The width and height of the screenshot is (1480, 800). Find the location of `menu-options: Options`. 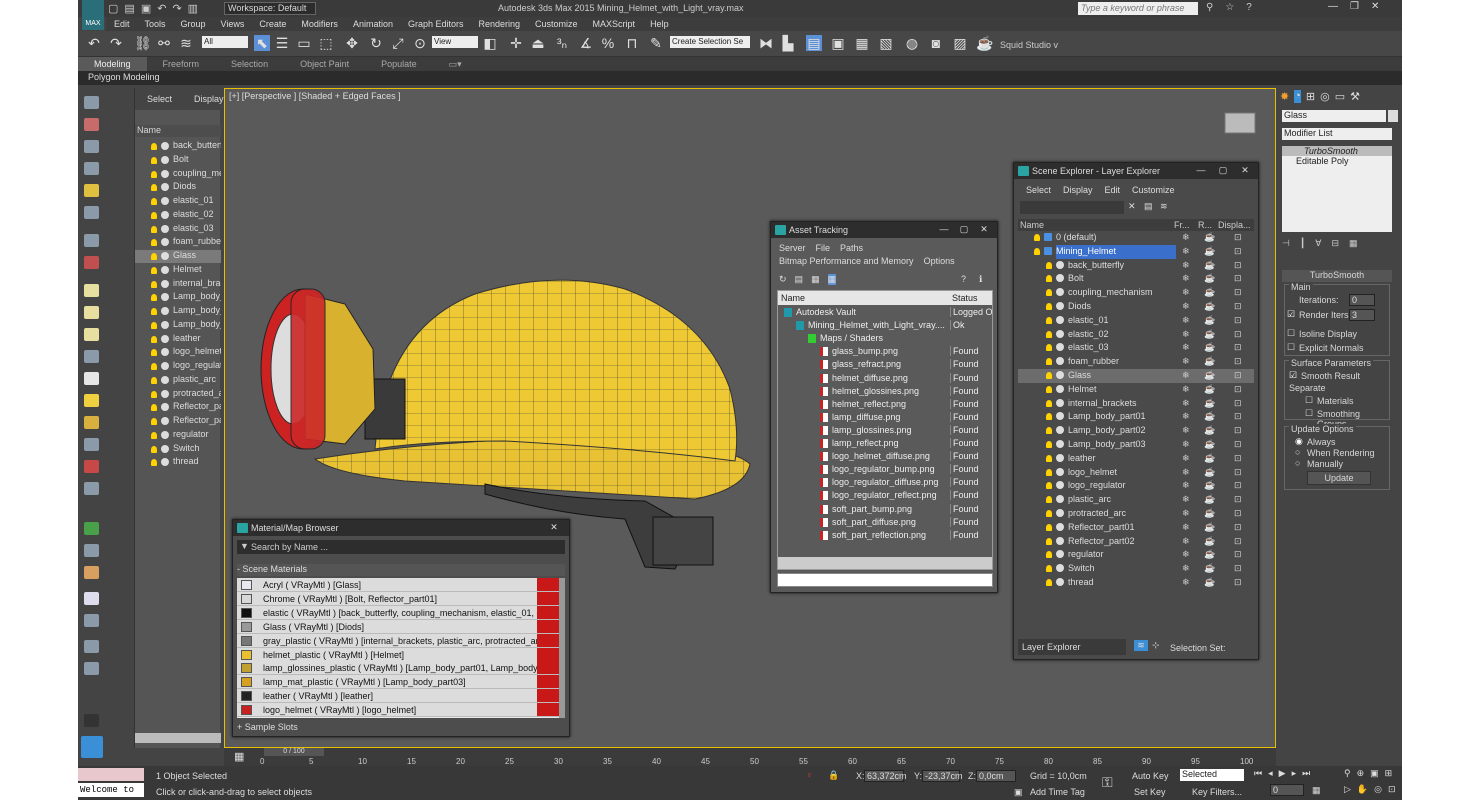

menu-options: Options is located at coordinates (939, 261).